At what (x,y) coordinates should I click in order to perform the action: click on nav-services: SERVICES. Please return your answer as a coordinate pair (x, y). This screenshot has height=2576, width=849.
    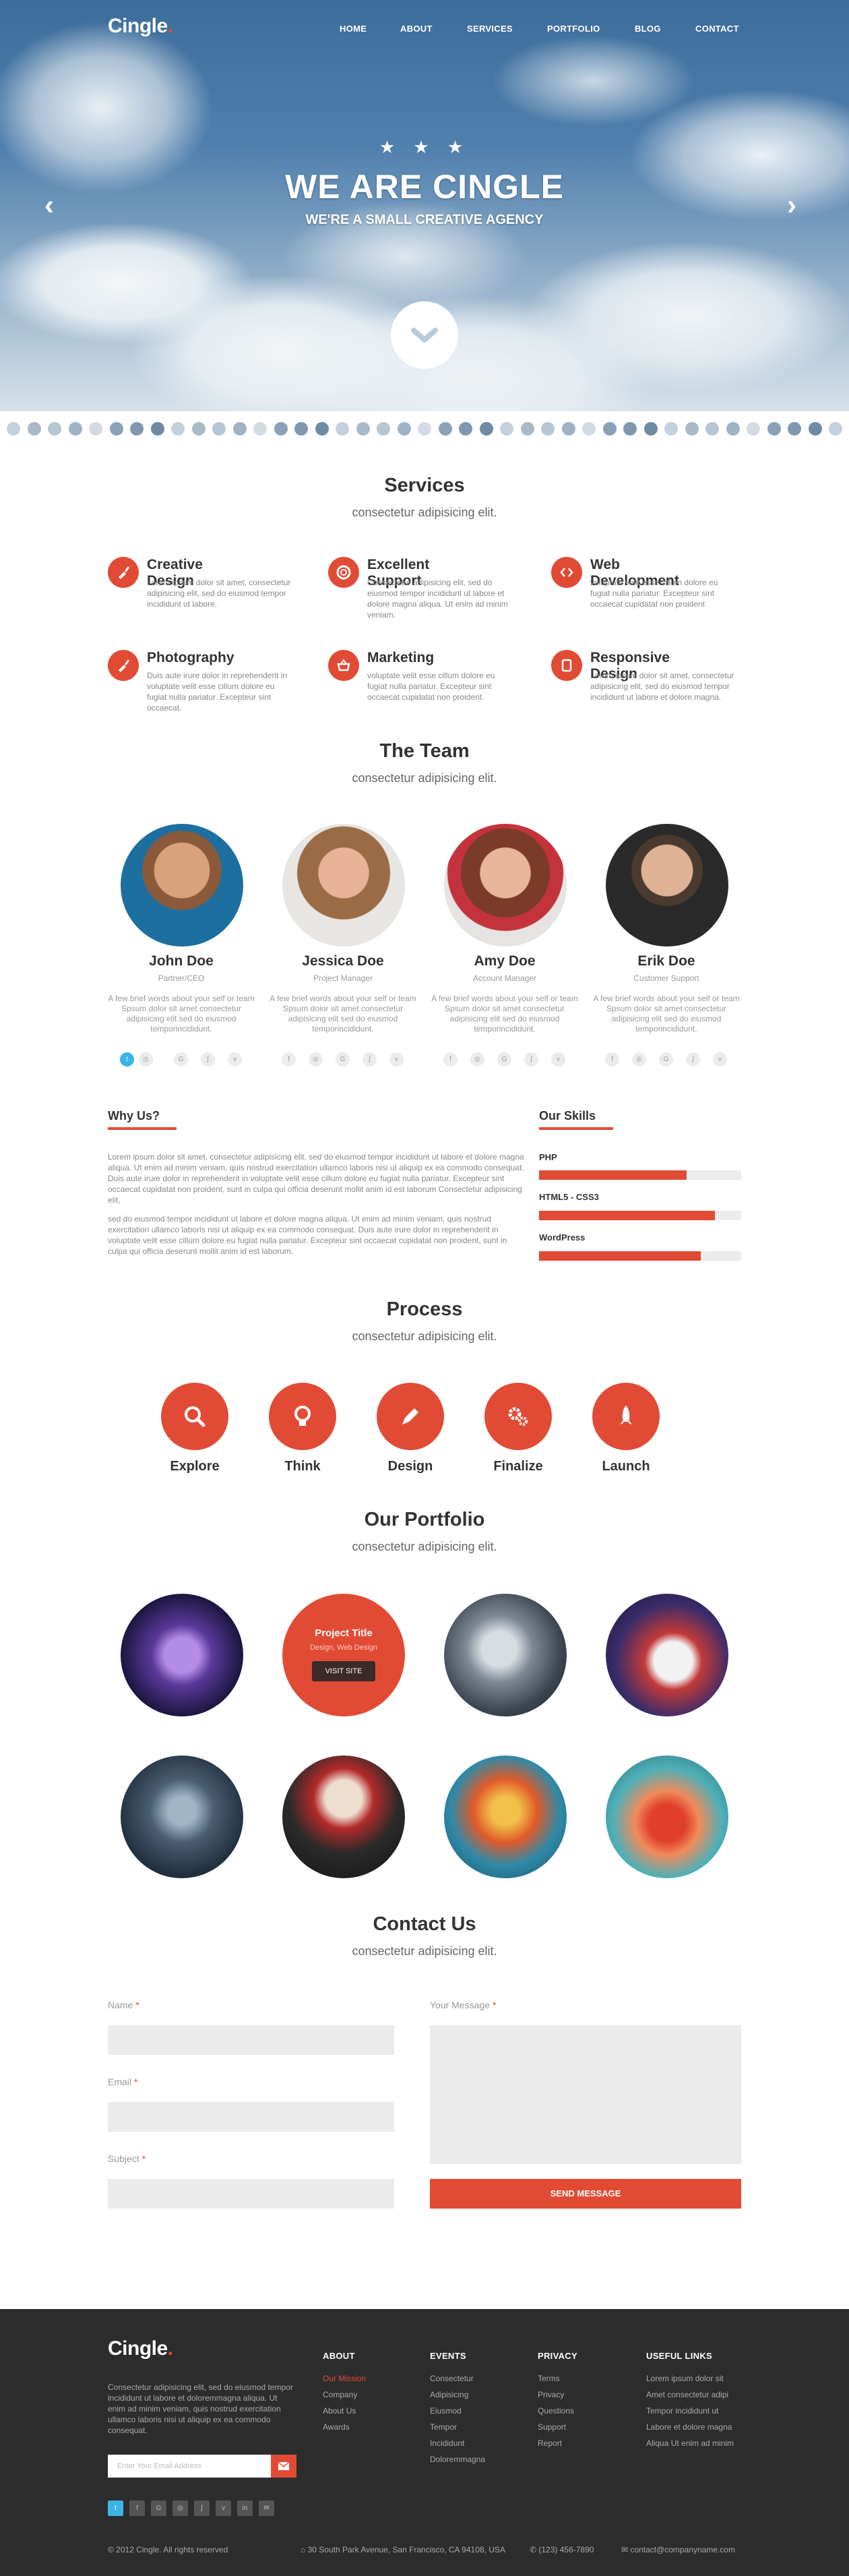
    Looking at the image, I should click on (490, 29).